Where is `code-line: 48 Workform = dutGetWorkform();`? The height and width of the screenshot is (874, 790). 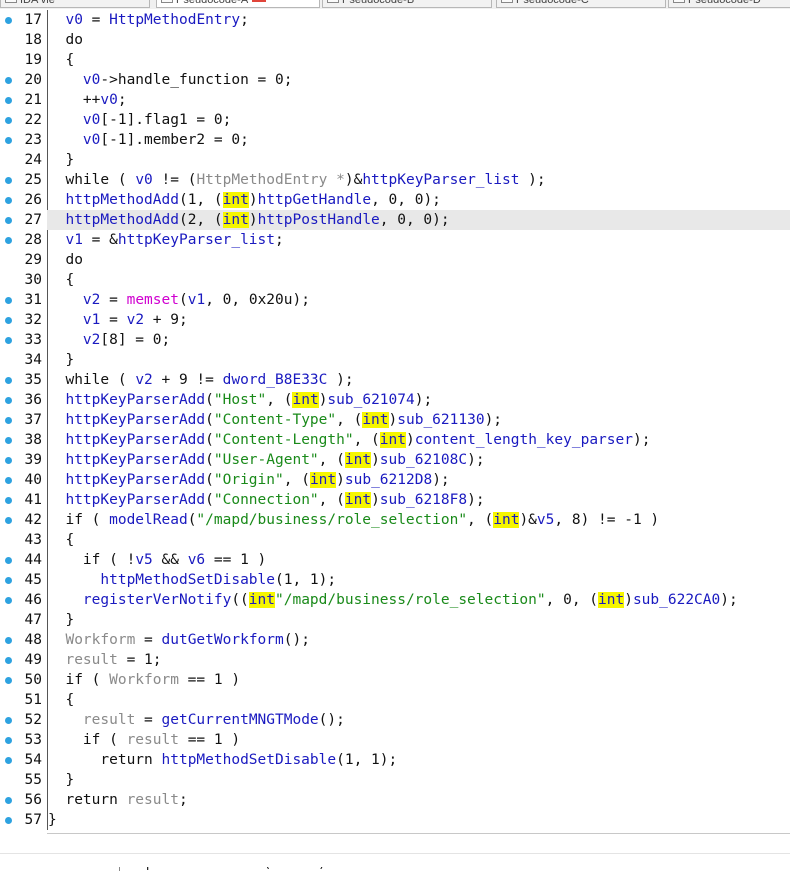 code-line: 48 Workform = dutGetWorkform(); is located at coordinates (395, 640).